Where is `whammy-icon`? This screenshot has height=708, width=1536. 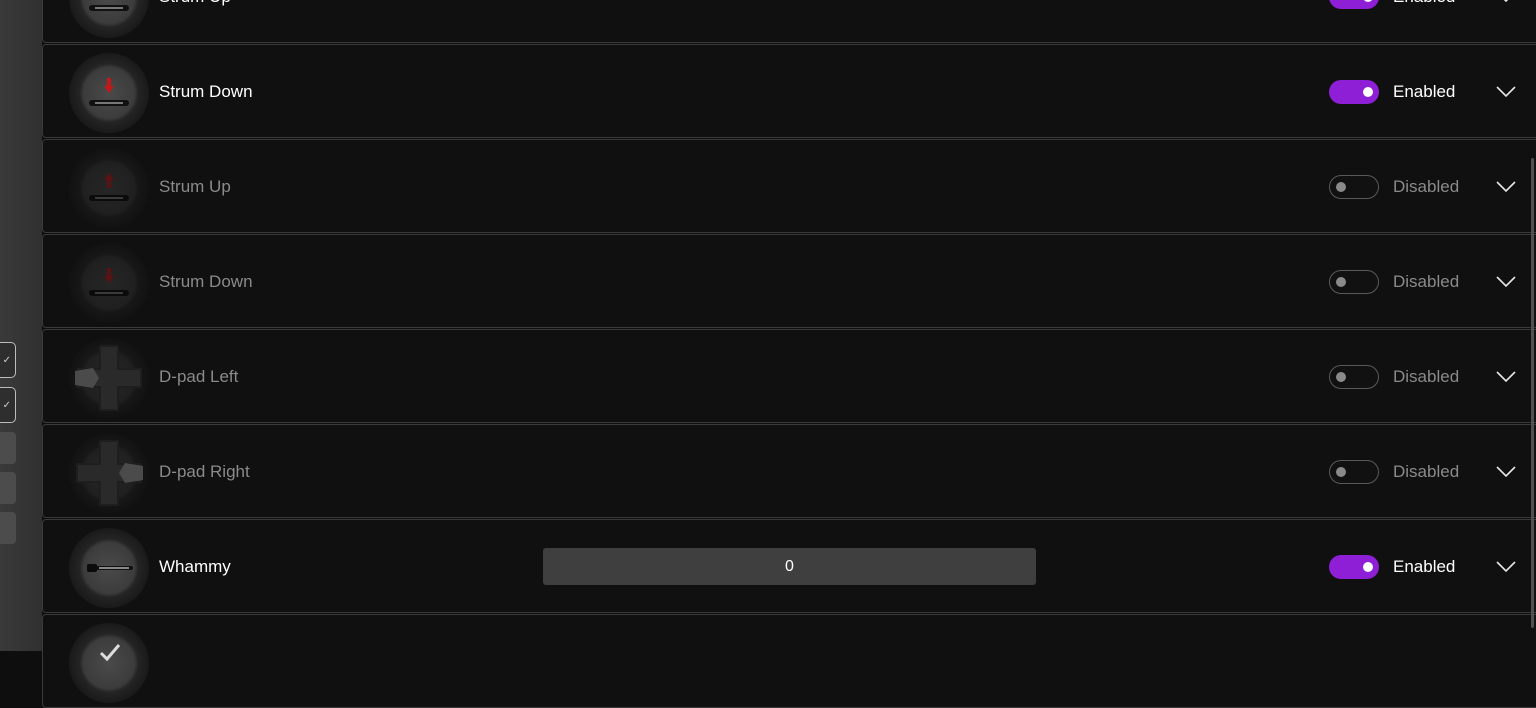
whammy-icon is located at coordinates (109, 568).